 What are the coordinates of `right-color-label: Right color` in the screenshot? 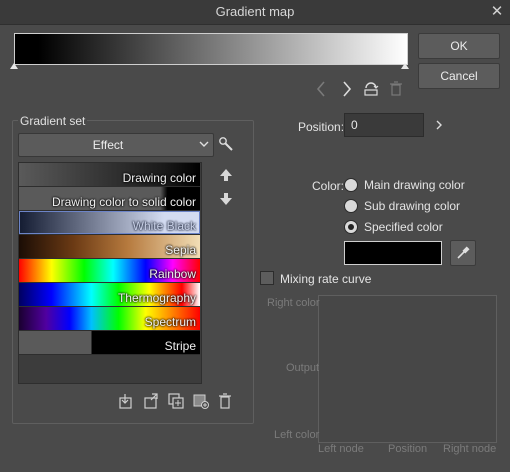 It's located at (293, 303).